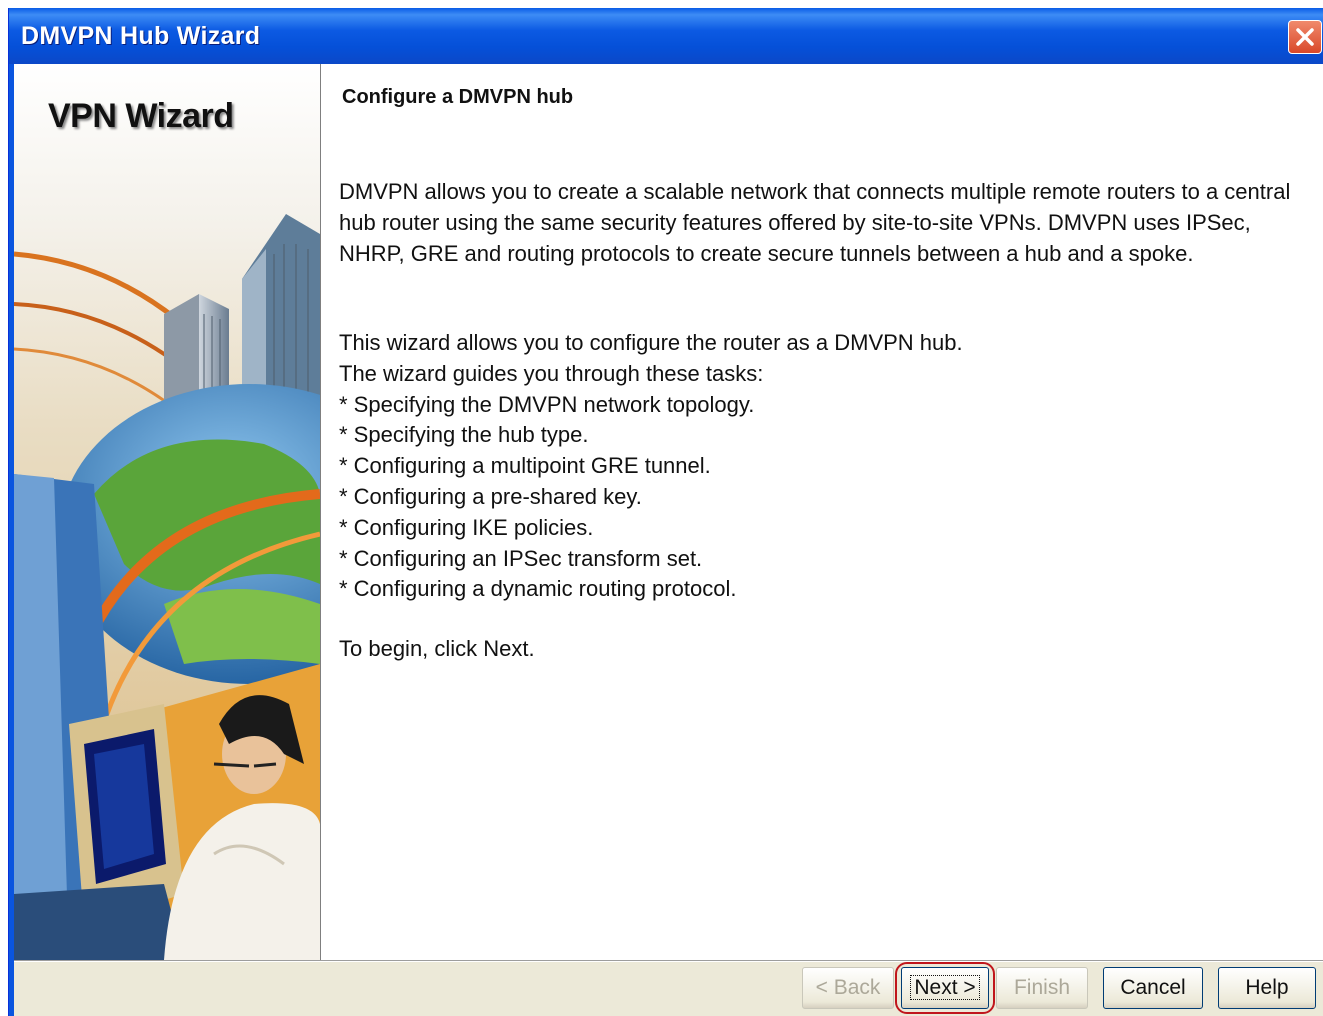 This screenshot has width=1323, height=1016. What do you see at coordinates (525, 466) in the screenshot?
I see `task-item: * Configuring a multipoint GRE tunnel.` at bounding box center [525, 466].